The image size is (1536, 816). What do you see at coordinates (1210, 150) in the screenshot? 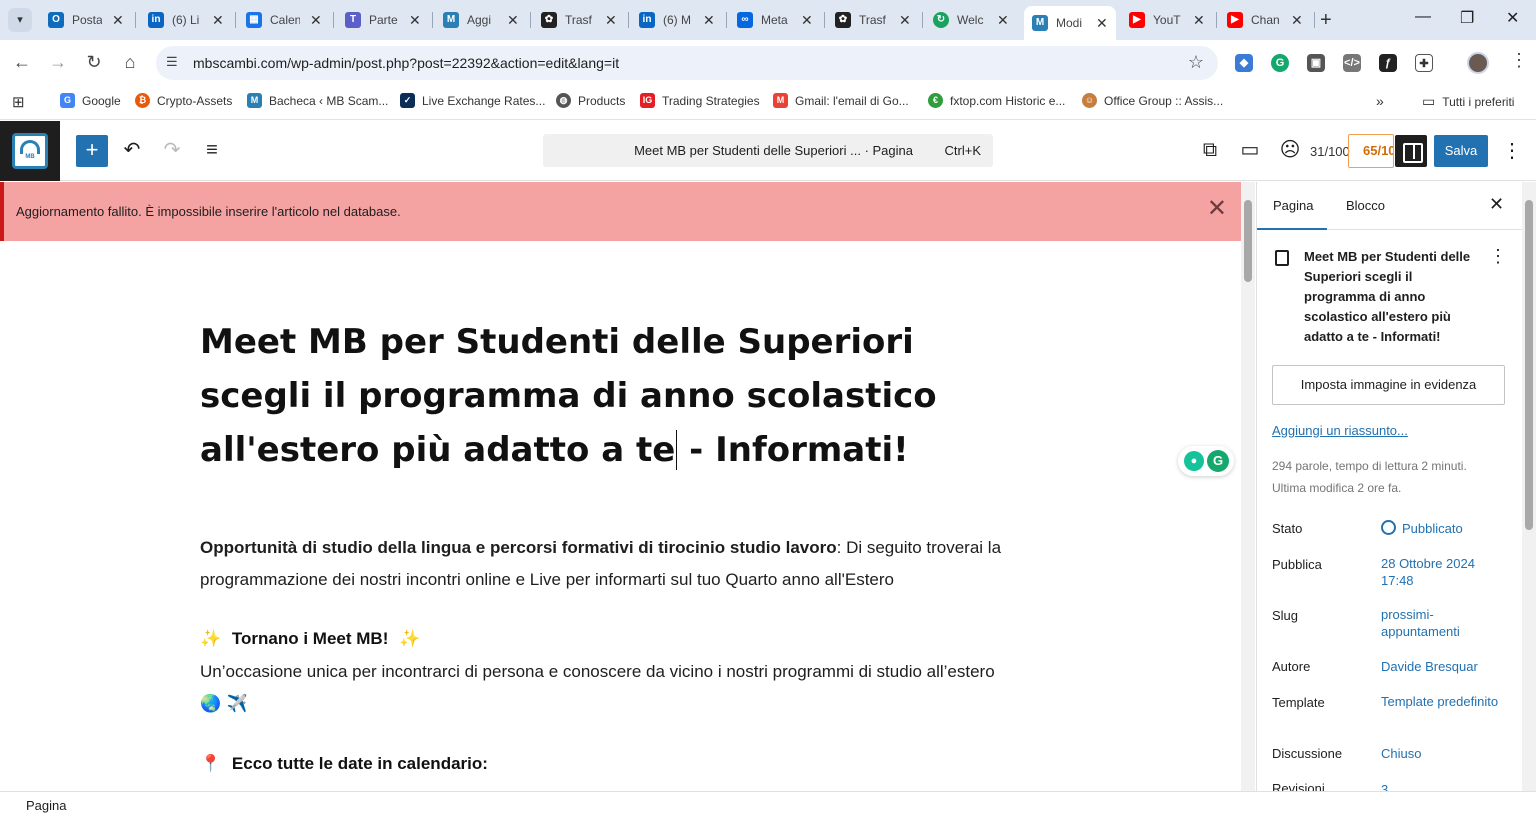
I see `view-page-icon: ⧉` at bounding box center [1210, 150].